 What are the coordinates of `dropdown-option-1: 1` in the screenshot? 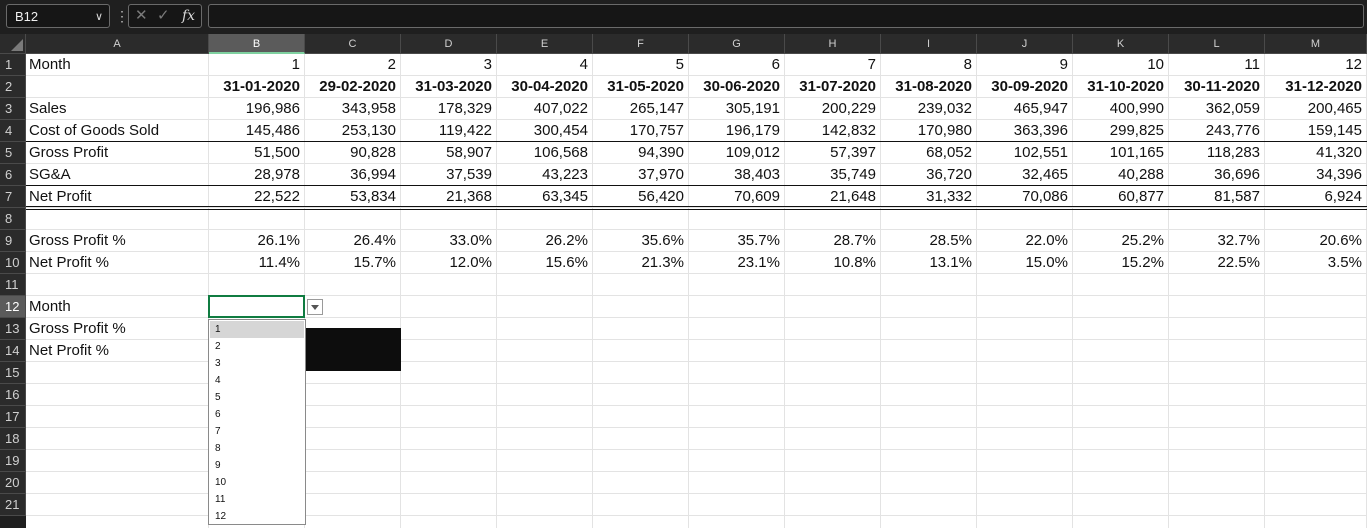 It's located at (257, 329).